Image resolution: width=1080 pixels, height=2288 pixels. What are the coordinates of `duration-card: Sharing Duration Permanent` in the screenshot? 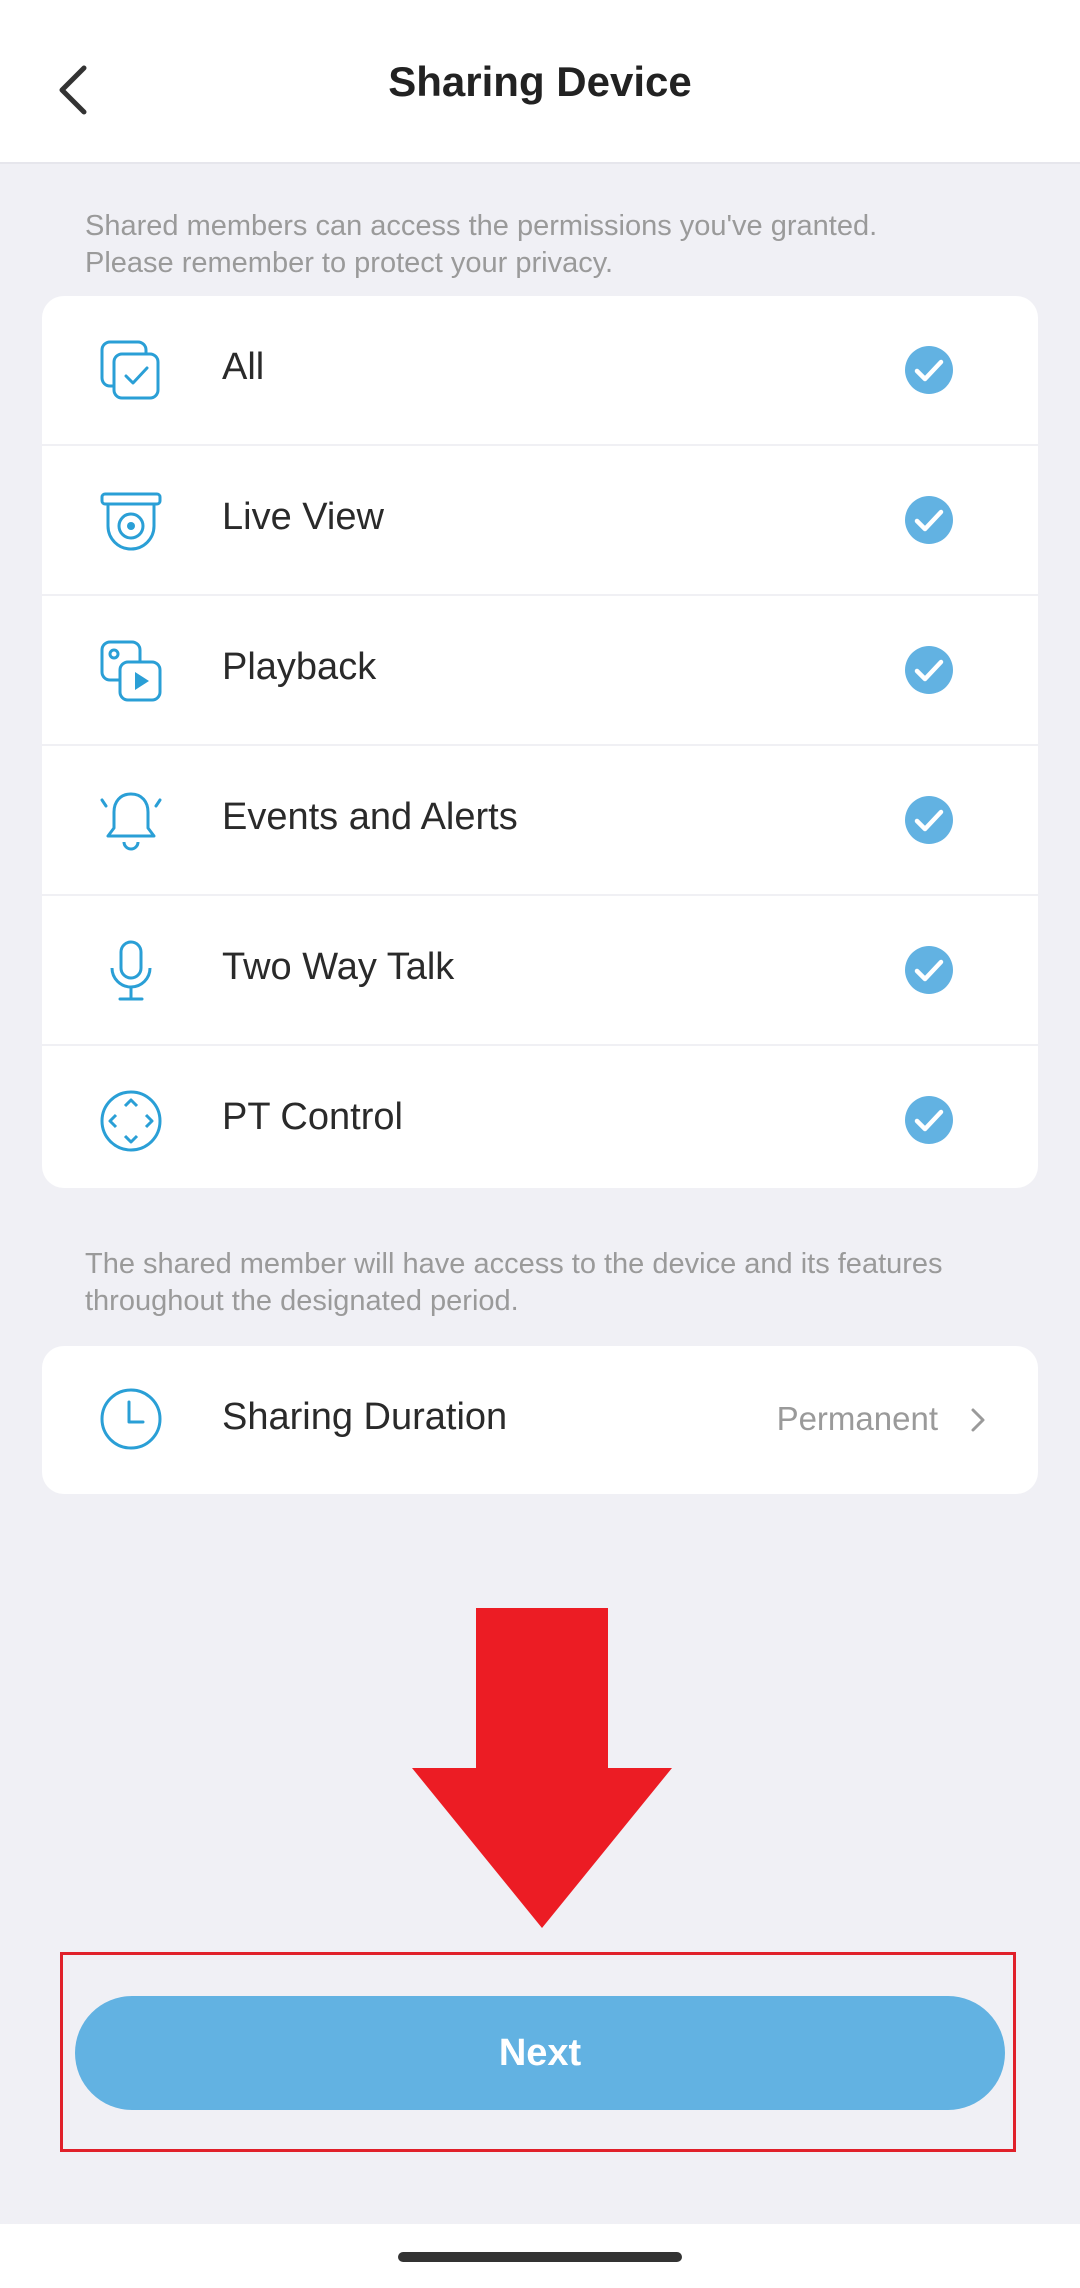 It's located at (540, 1420).